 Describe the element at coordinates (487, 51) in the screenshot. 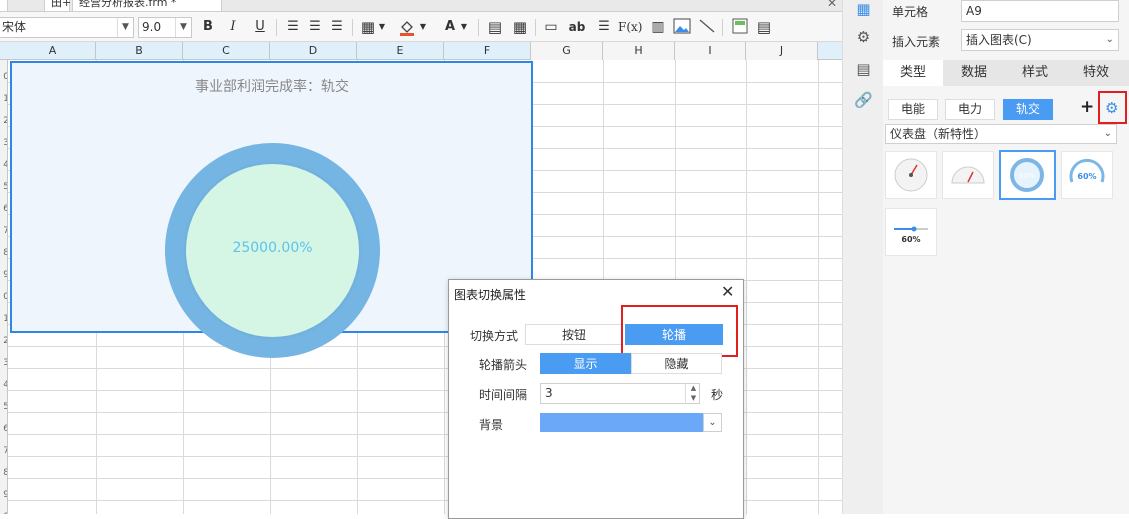

I see `column-header-f: F` at that location.